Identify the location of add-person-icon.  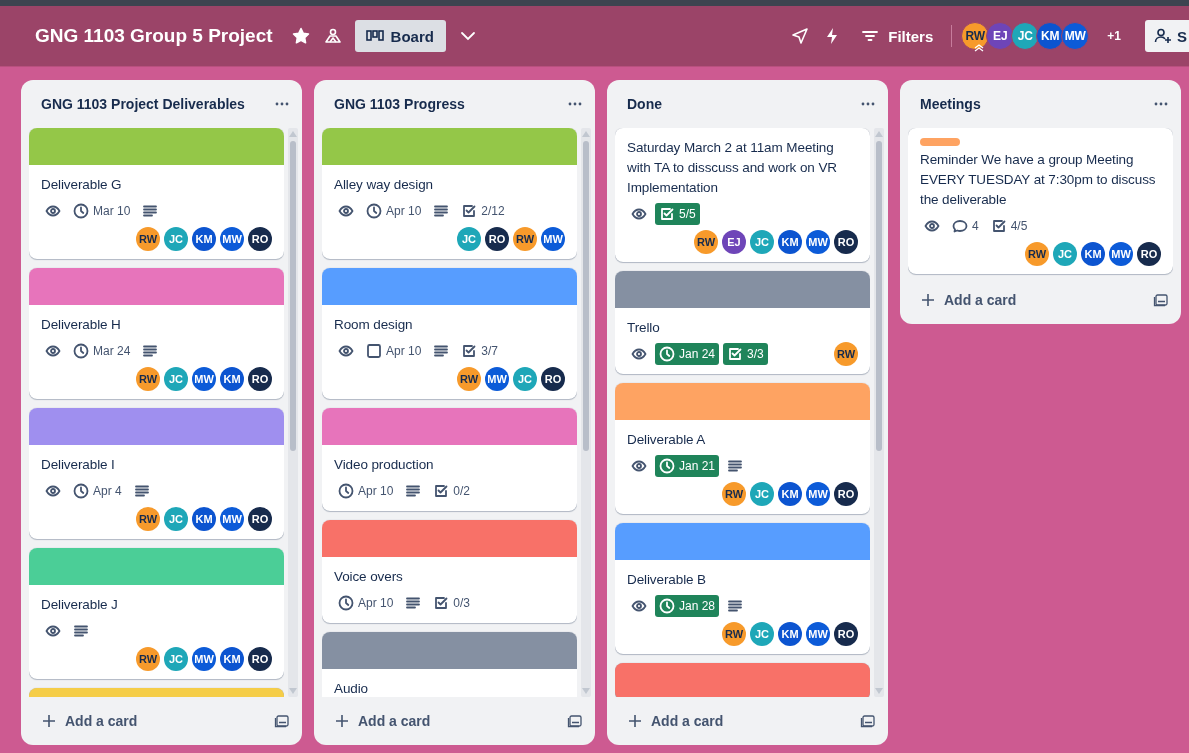
(1163, 36).